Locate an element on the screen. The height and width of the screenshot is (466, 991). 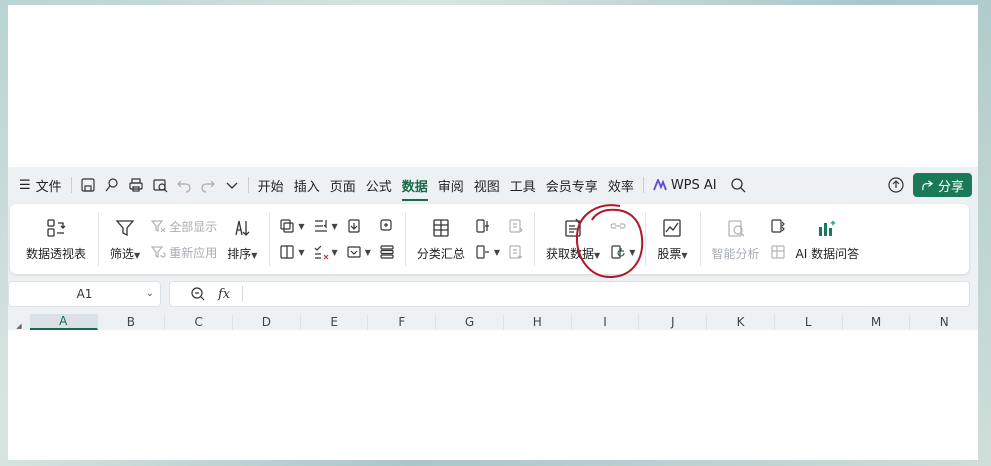
cloud-upload-icon is located at coordinates (896, 185).